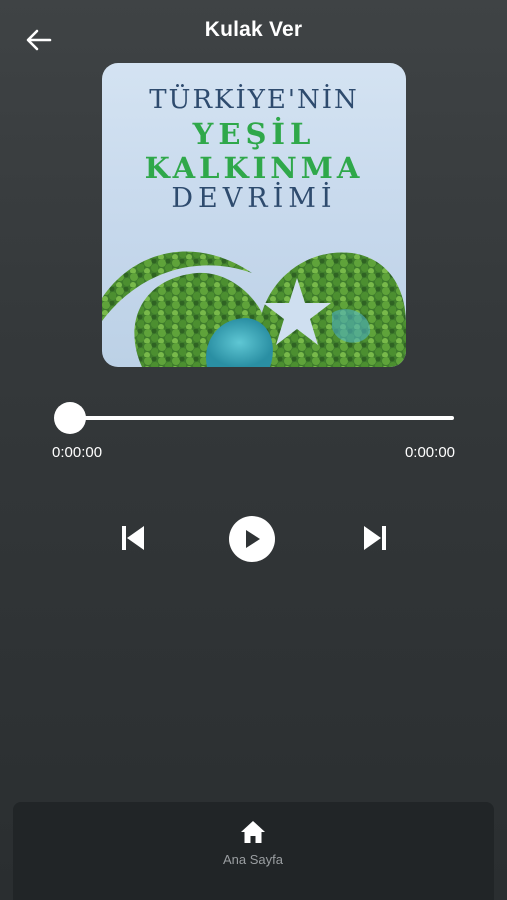 The width and height of the screenshot is (507, 900). I want to click on next-button, so click(375, 538).